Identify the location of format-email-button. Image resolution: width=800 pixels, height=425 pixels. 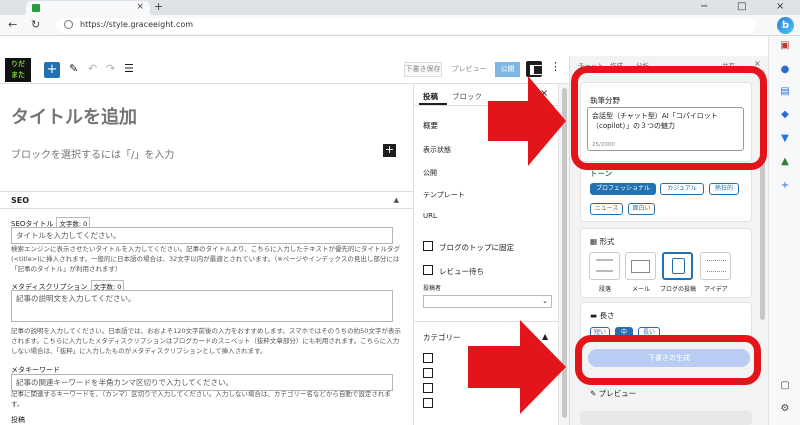
(640, 266).